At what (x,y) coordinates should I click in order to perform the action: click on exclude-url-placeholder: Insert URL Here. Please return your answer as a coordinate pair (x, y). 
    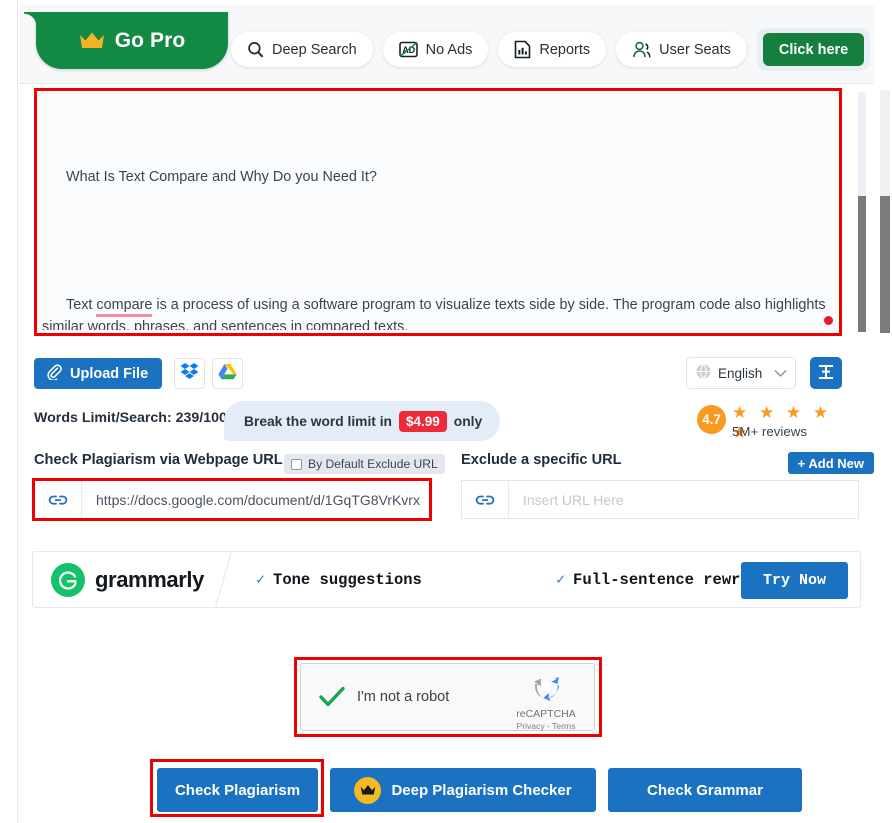
    Looking at the image, I should click on (573, 499).